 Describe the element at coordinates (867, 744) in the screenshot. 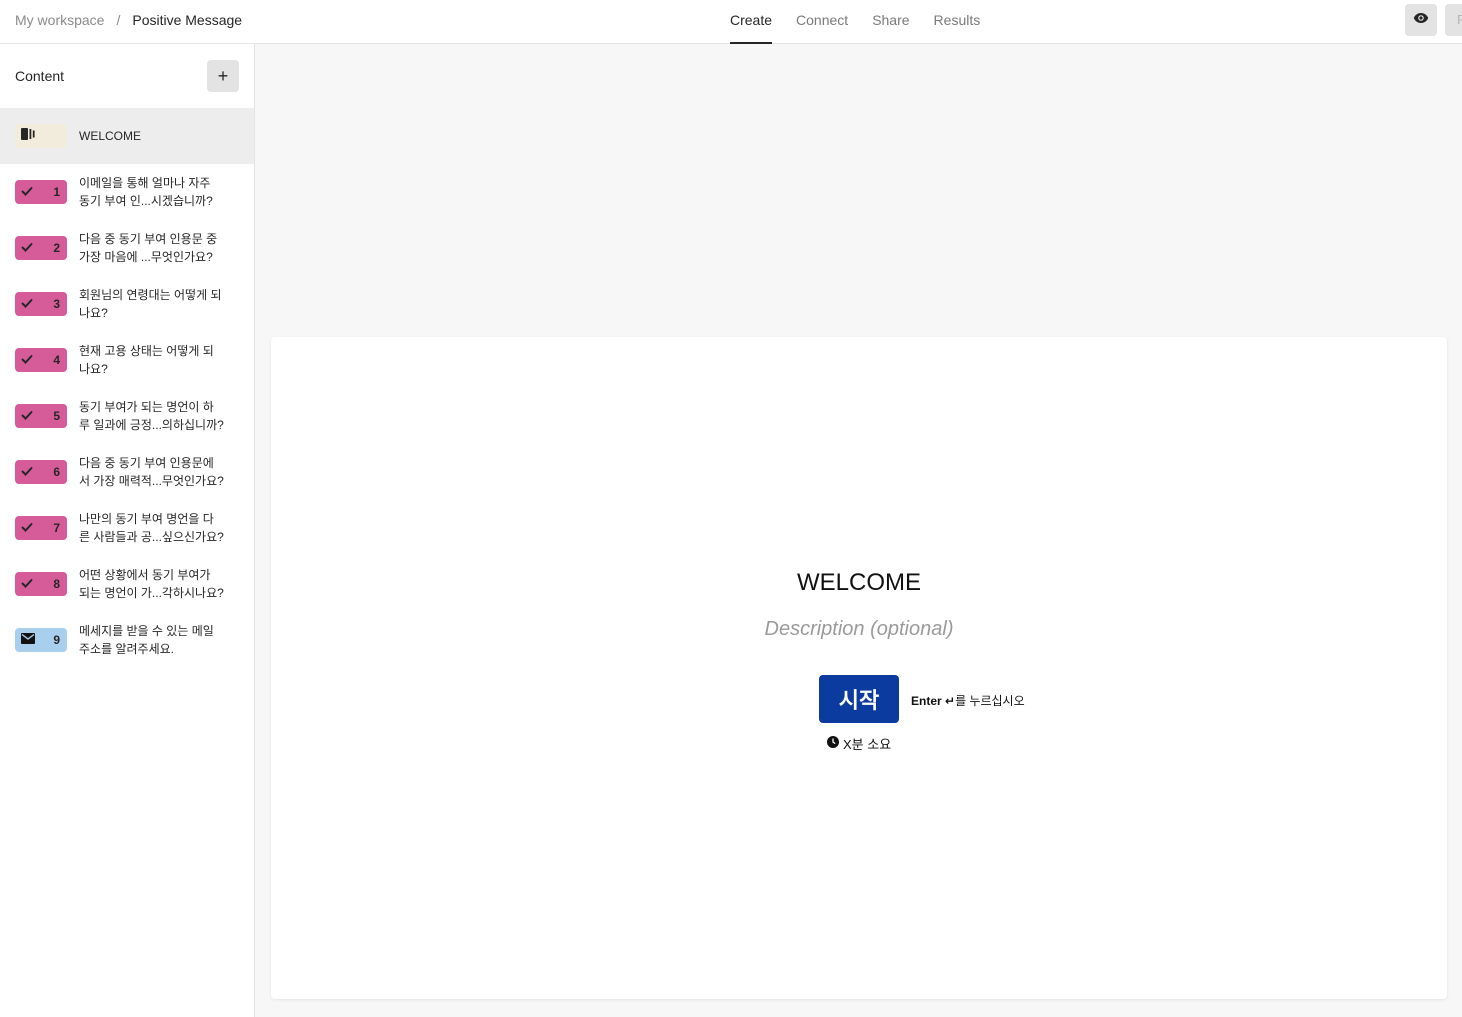

I see `time-label: X분 소요` at that location.